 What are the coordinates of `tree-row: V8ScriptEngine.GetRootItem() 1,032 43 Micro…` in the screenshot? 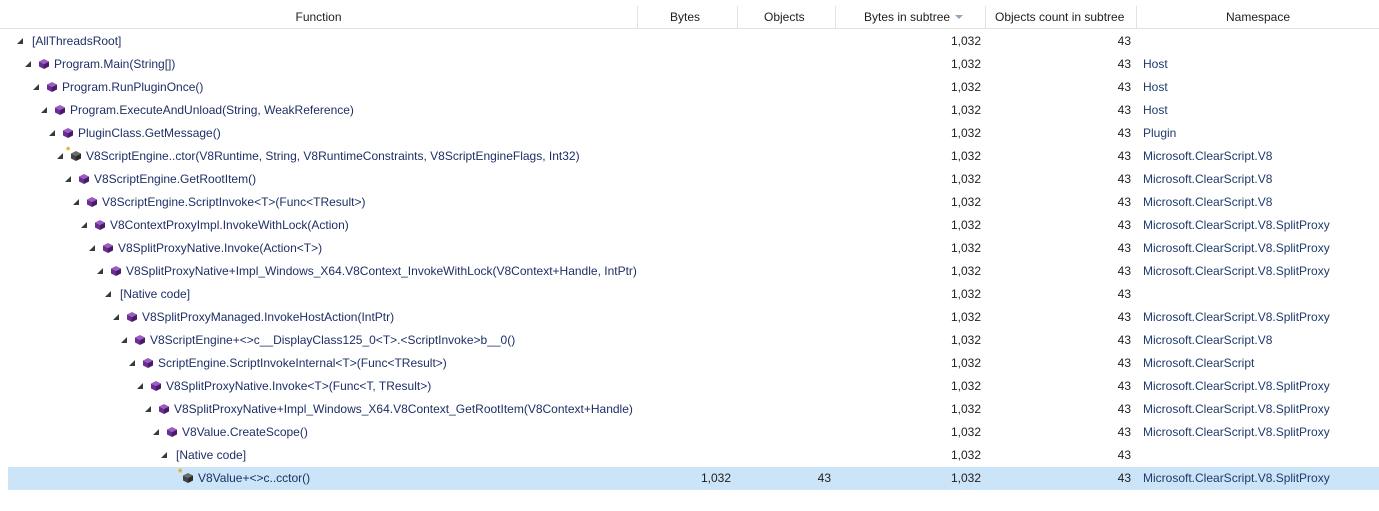 It's located at (689, 179).